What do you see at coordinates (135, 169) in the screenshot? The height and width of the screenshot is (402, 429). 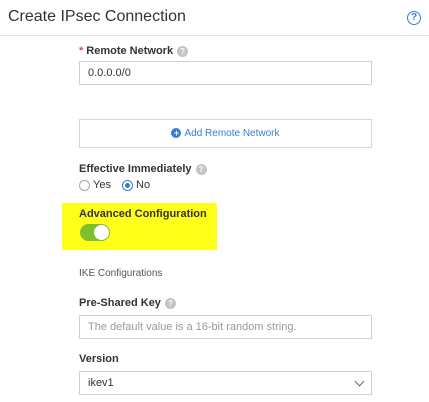 I see `effective-immediately-label-text: Effective Immediately` at bounding box center [135, 169].